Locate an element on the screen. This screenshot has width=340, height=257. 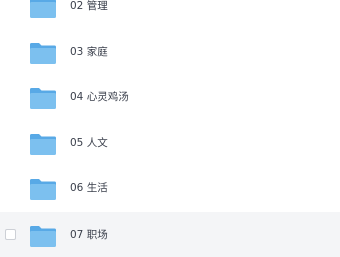
folder-name: 02 管理 is located at coordinates (89, 7).